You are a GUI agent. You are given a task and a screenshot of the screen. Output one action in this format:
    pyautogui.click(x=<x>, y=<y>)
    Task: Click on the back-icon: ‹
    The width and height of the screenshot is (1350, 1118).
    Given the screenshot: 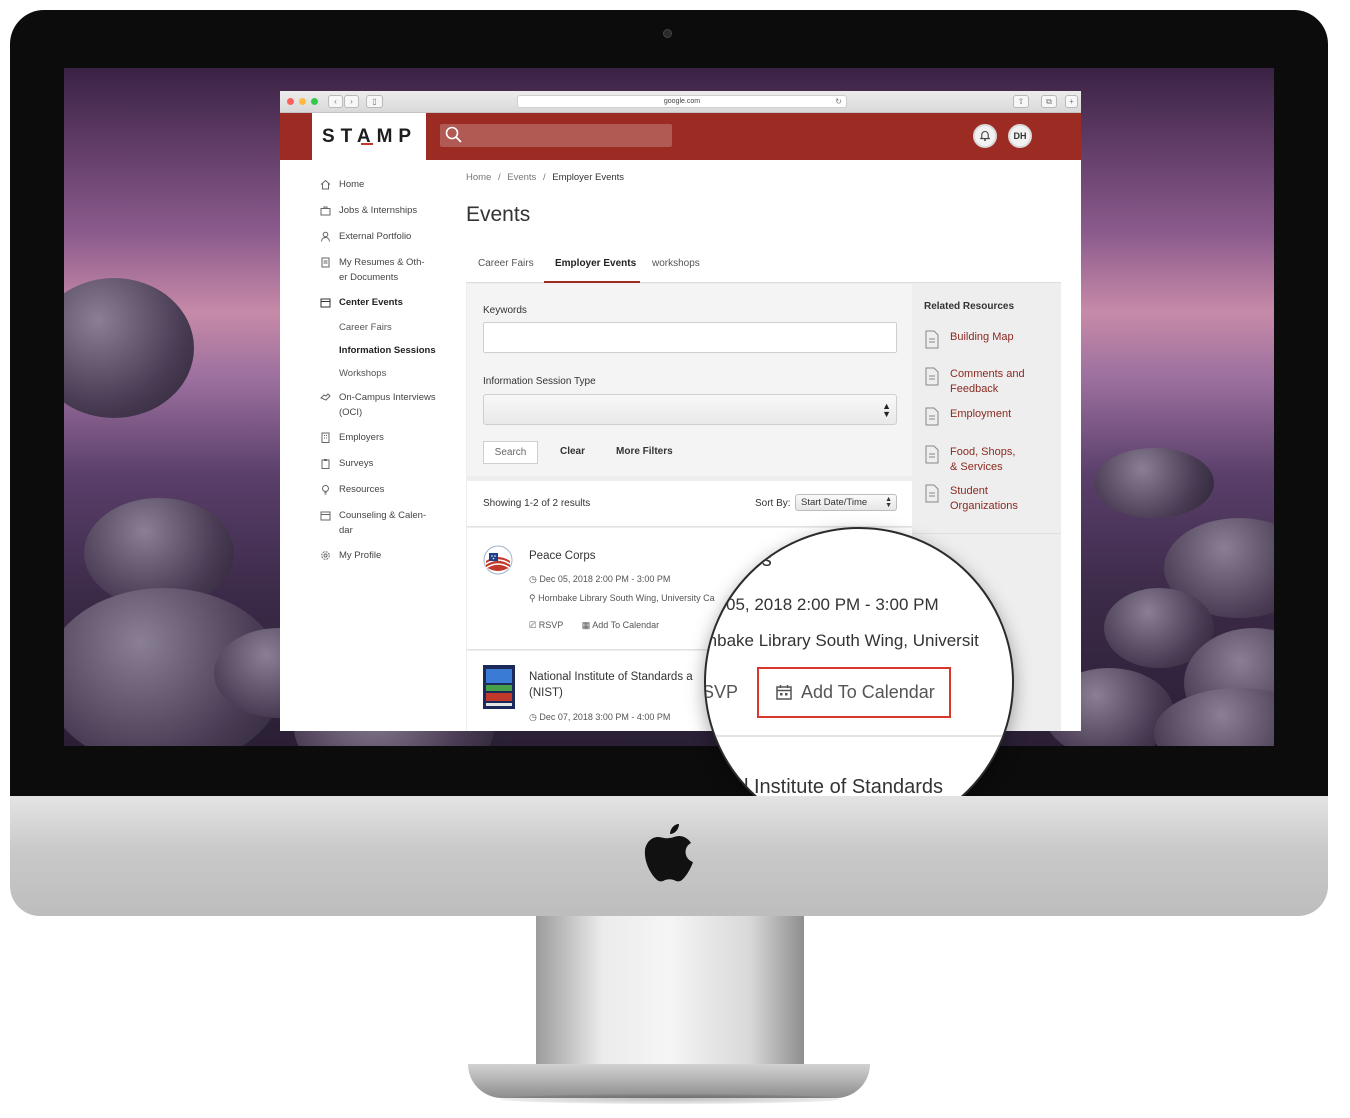 What is the action you would take?
    pyautogui.click(x=335, y=101)
    